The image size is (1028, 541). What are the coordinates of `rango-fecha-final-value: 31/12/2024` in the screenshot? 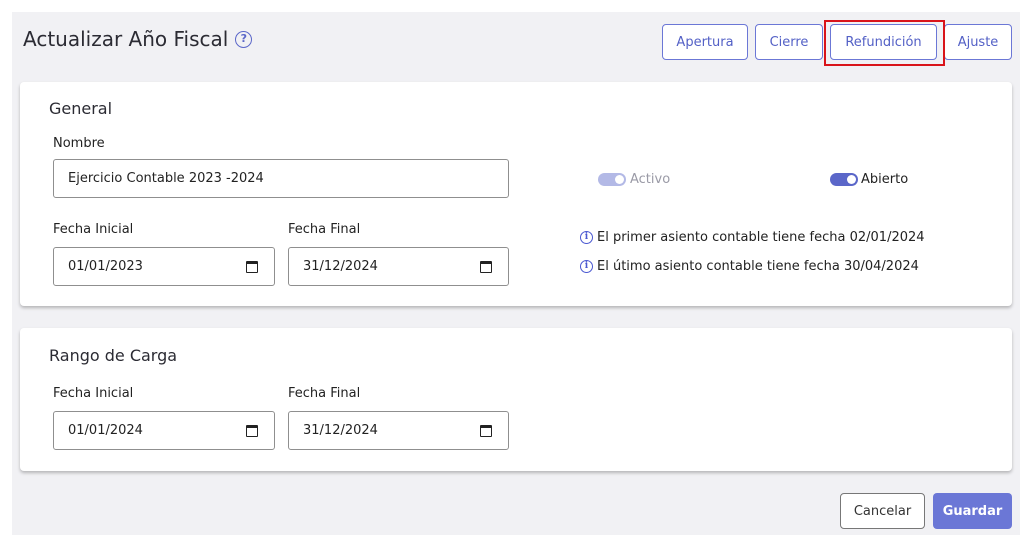 It's located at (340, 430).